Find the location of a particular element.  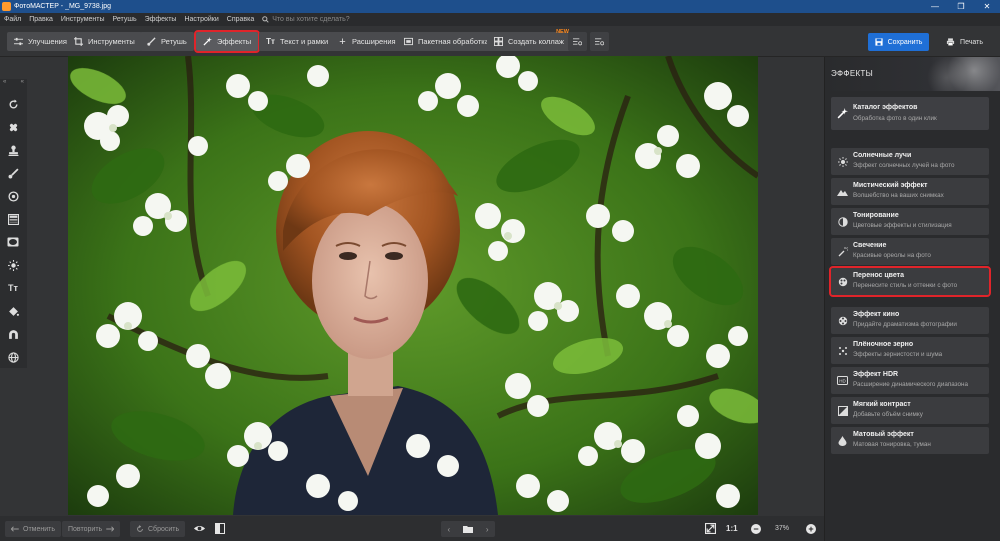

gradient-filter-icon is located at coordinates (13, 219).